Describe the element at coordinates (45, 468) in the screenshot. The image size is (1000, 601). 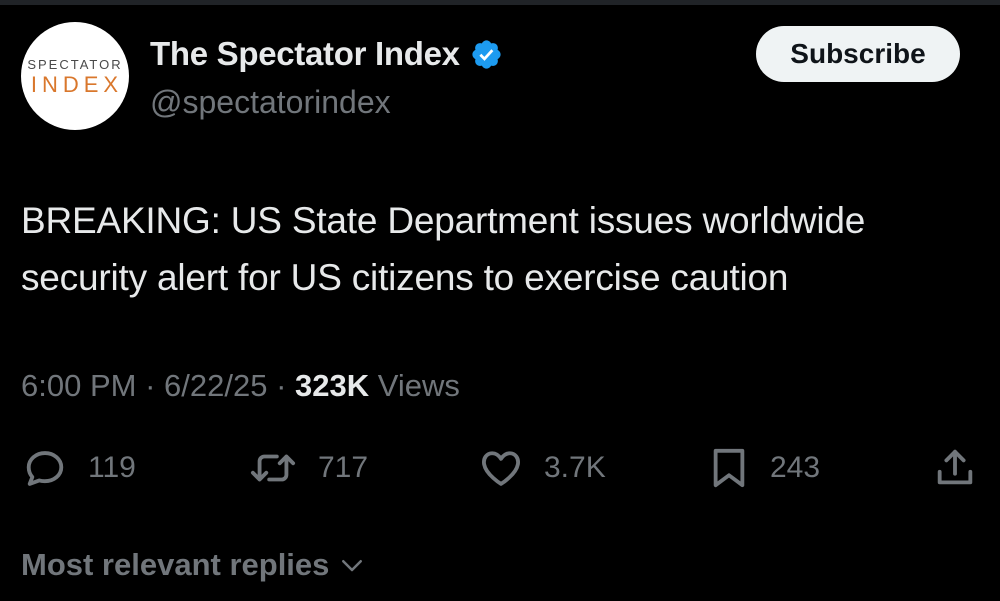
I see `reply-icon` at that location.